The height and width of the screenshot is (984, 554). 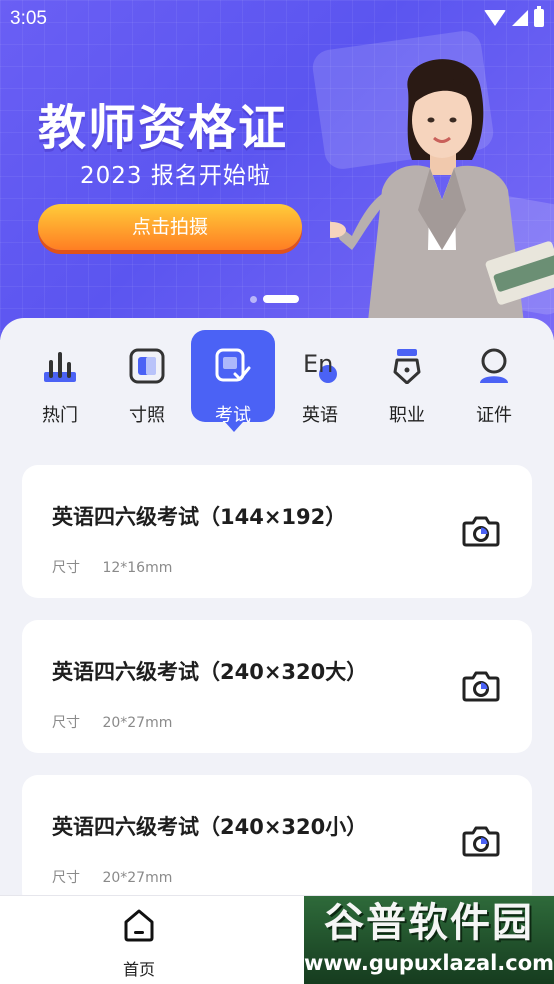 What do you see at coordinates (163, 128) in the screenshot?
I see `banner-title: 教师资格证` at bounding box center [163, 128].